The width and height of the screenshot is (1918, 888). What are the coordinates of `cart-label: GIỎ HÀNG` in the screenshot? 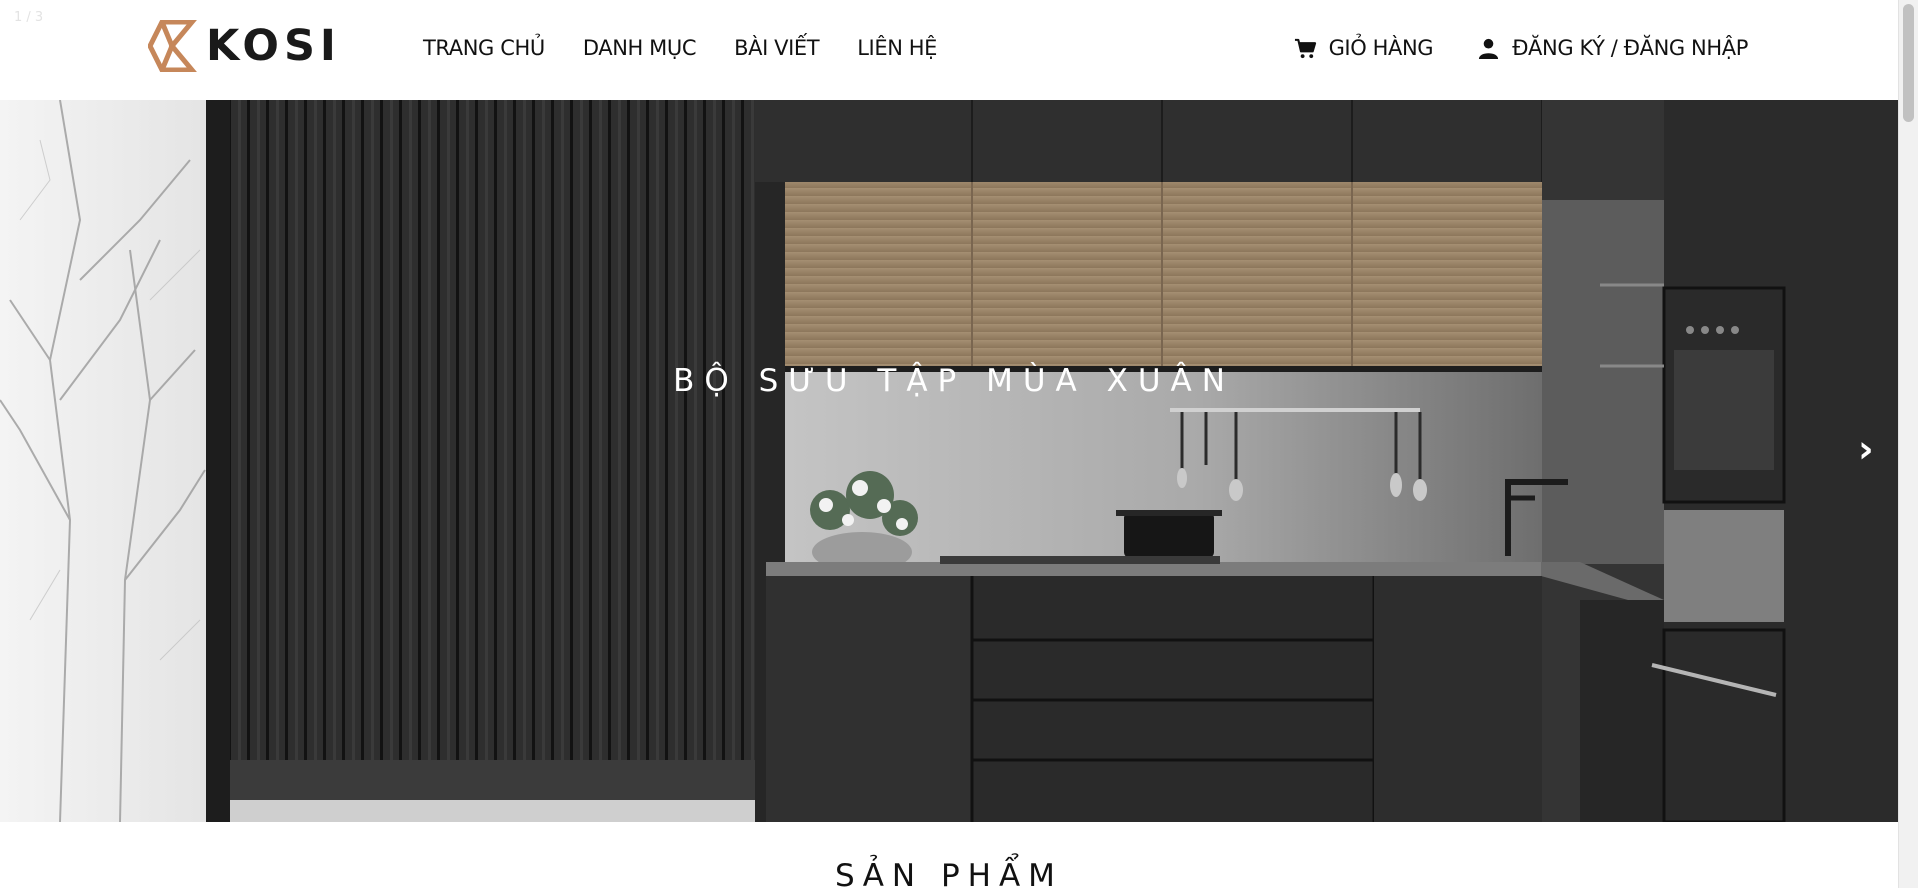 It's located at (1381, 48).